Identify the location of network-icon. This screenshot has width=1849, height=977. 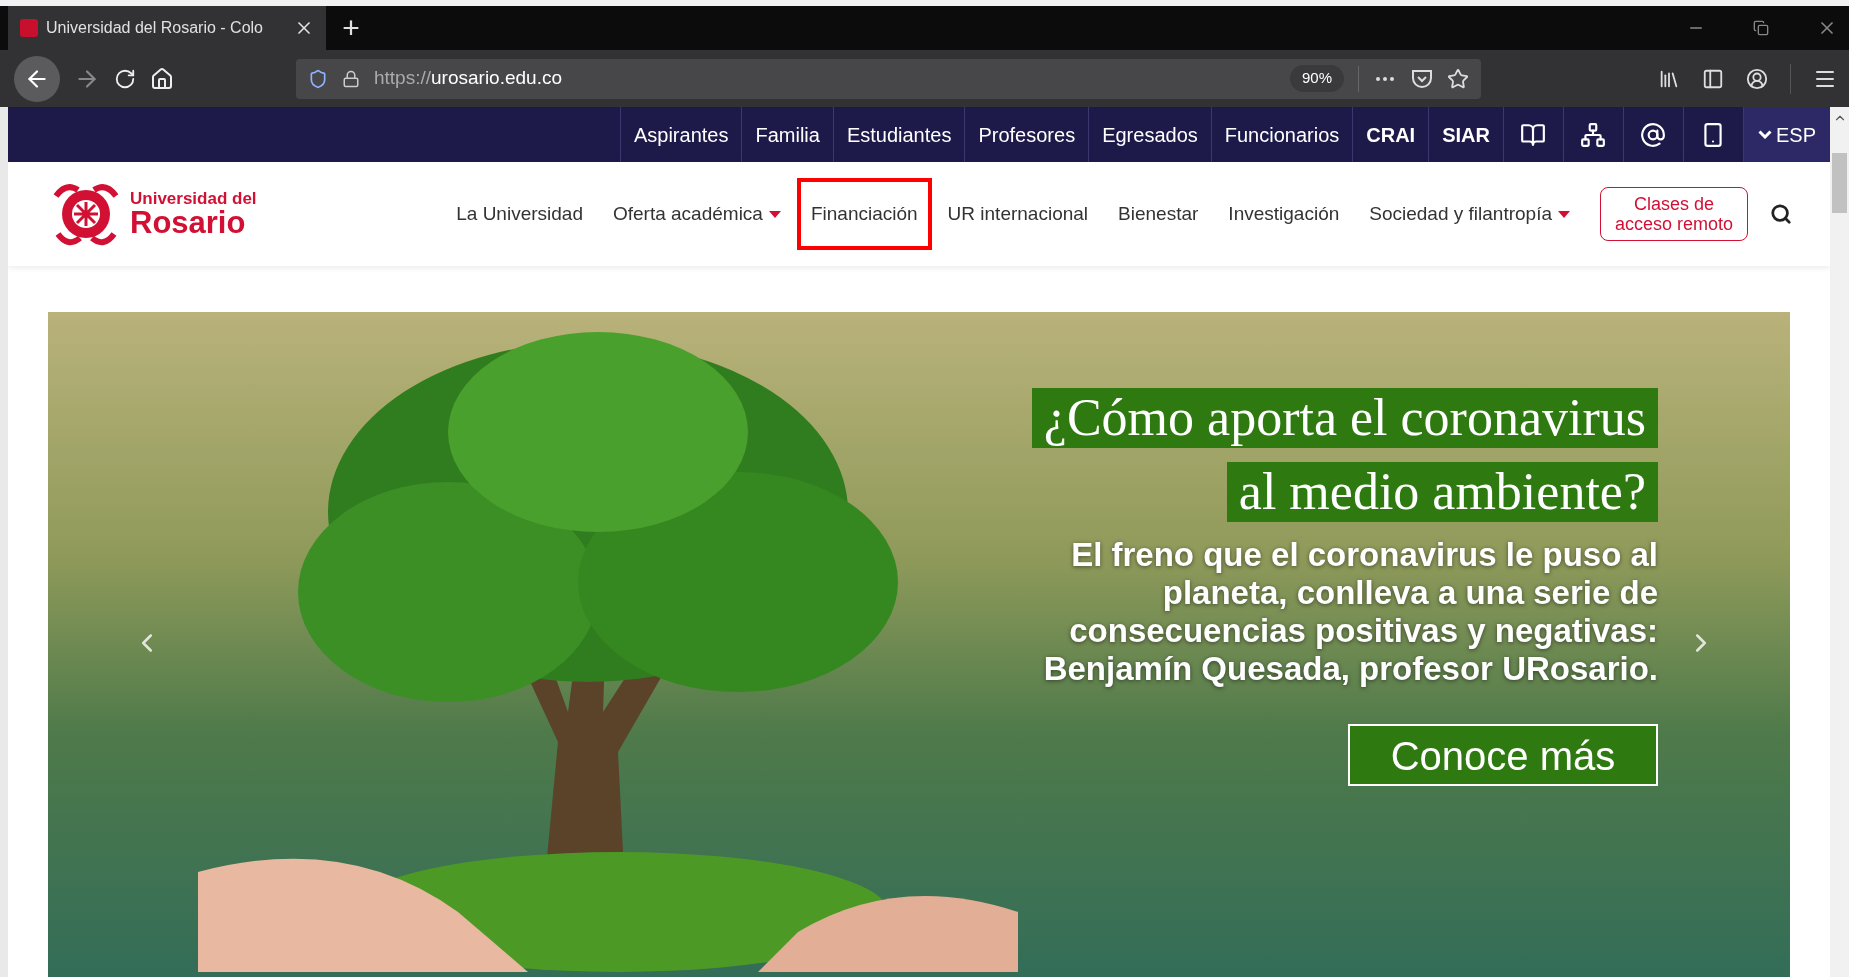
(1593, 134).